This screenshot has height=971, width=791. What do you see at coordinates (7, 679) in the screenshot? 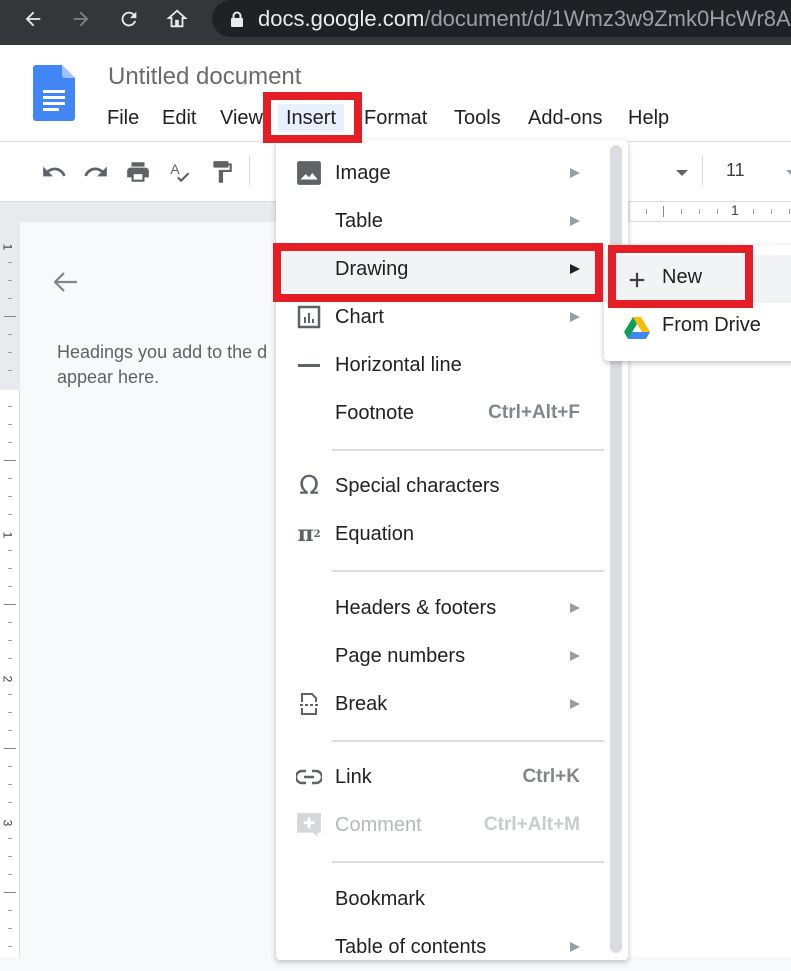
I see `ruler-label: 2` at bounding box center [7, 679].